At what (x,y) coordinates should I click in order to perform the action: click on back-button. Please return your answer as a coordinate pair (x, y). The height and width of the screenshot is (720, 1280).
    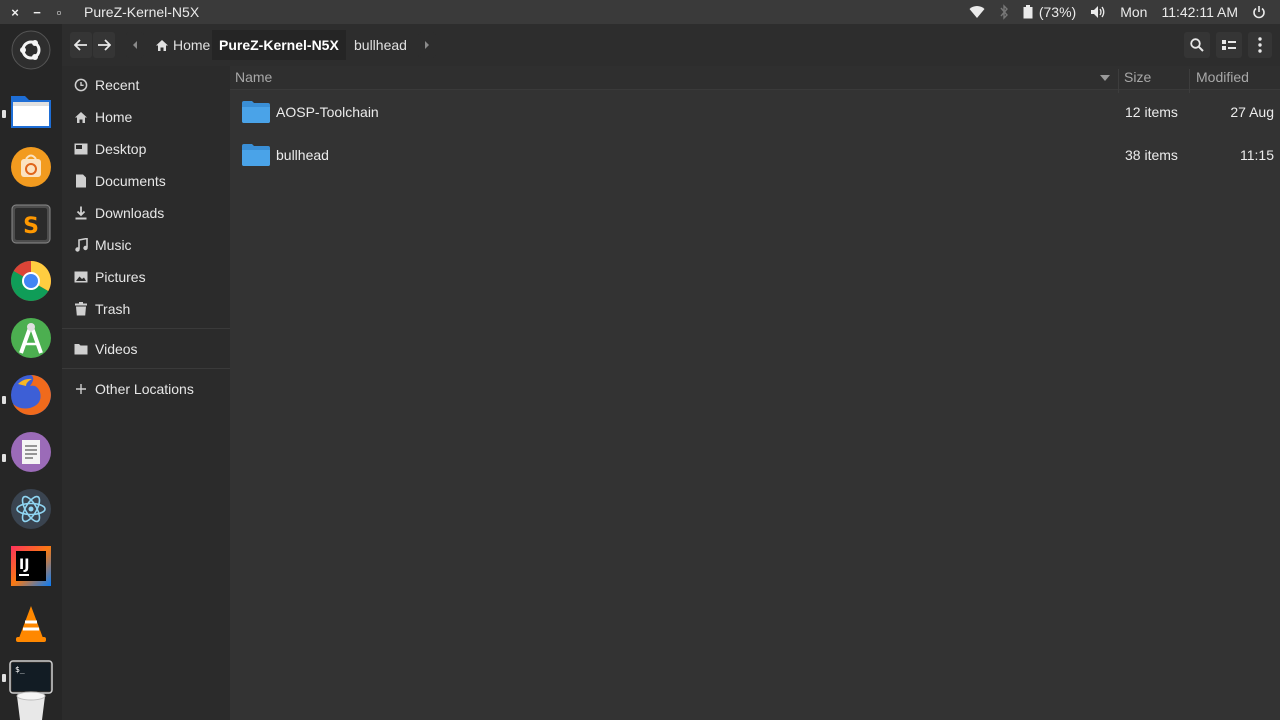
    Looking at the image, I should click on (81, 45).